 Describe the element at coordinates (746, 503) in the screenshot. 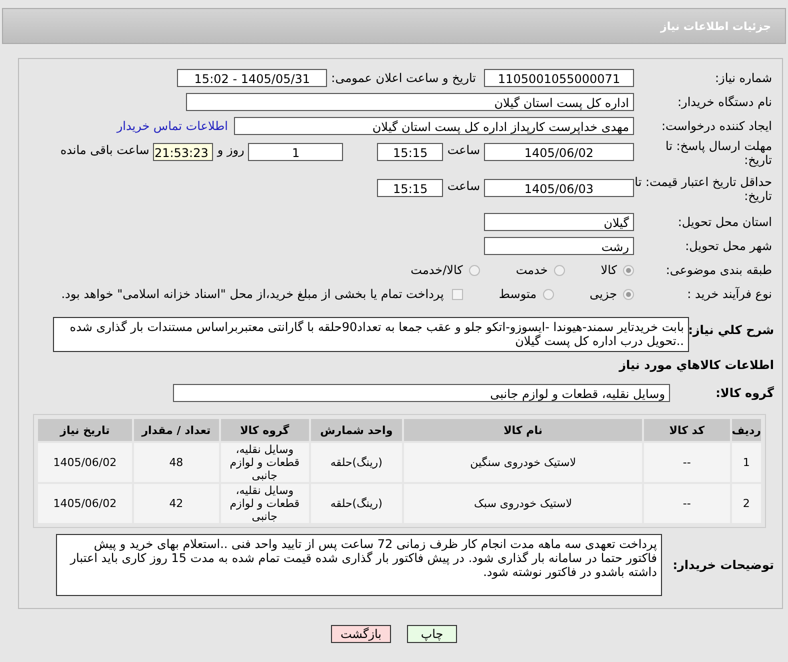

I see `table-cell: 2` at that location.